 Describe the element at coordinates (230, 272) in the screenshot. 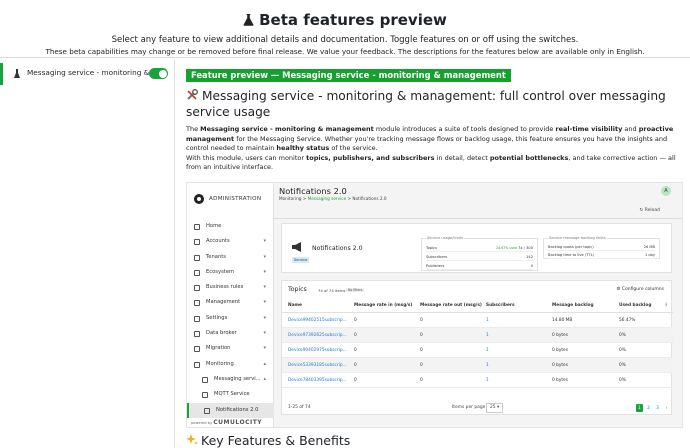

I see `nav-item-ecosystem: Ecosystem ▾` at that location.